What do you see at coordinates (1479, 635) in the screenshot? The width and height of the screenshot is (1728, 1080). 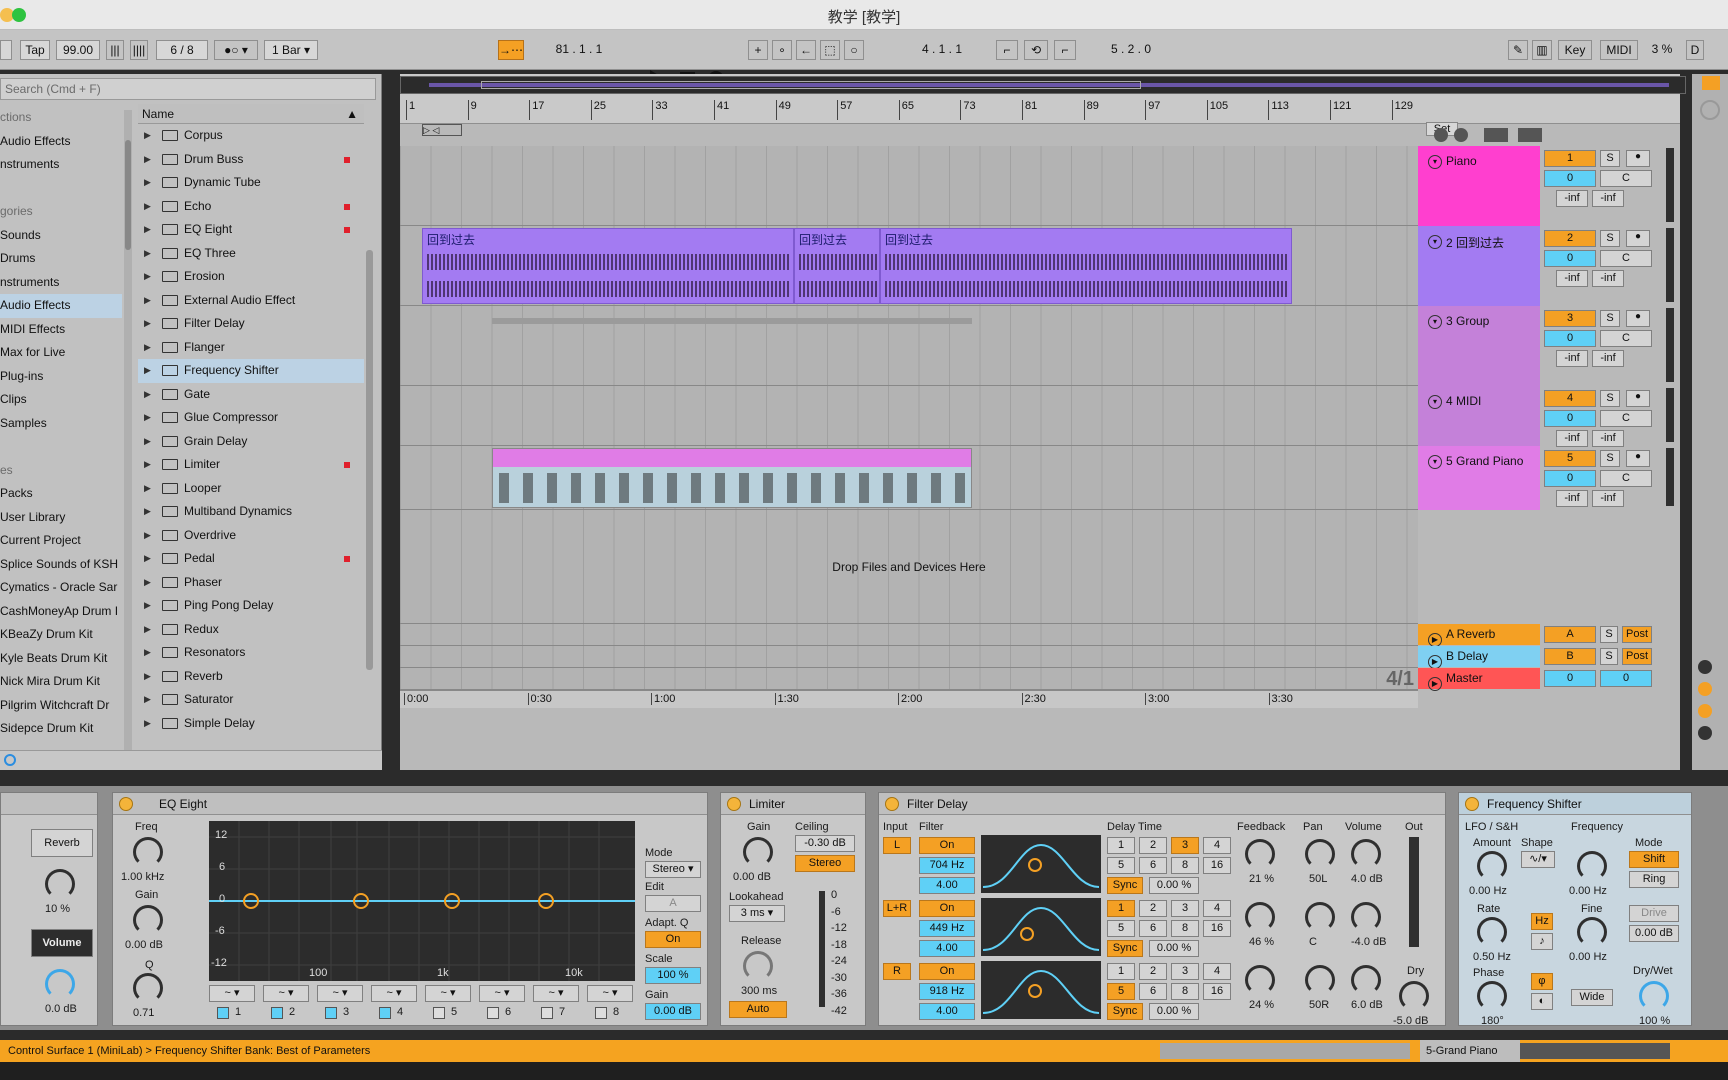 I see `return-track-header: ▶ A Reverb` at bounding box center [1479, 635].